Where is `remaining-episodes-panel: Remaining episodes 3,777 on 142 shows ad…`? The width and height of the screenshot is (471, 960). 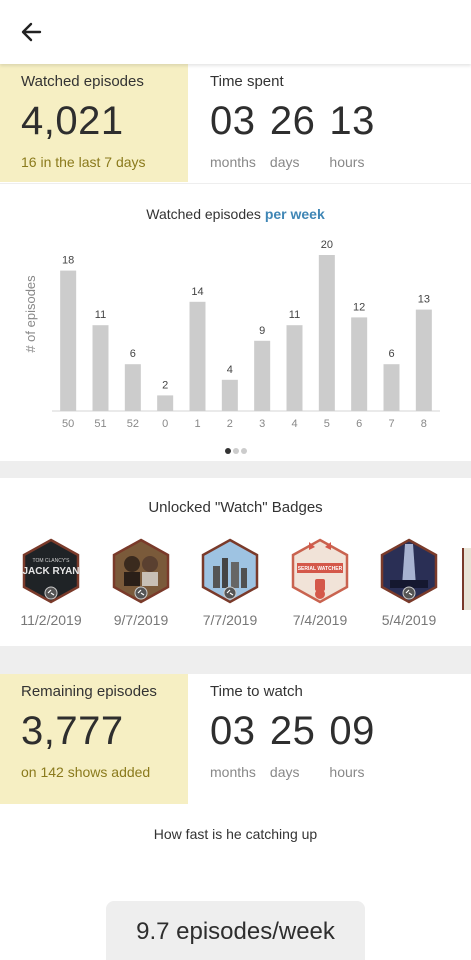 remaining-episodes-panel: Remaining episodes 3,777 on 142 shows ad… is located at coordinates (94, 739).